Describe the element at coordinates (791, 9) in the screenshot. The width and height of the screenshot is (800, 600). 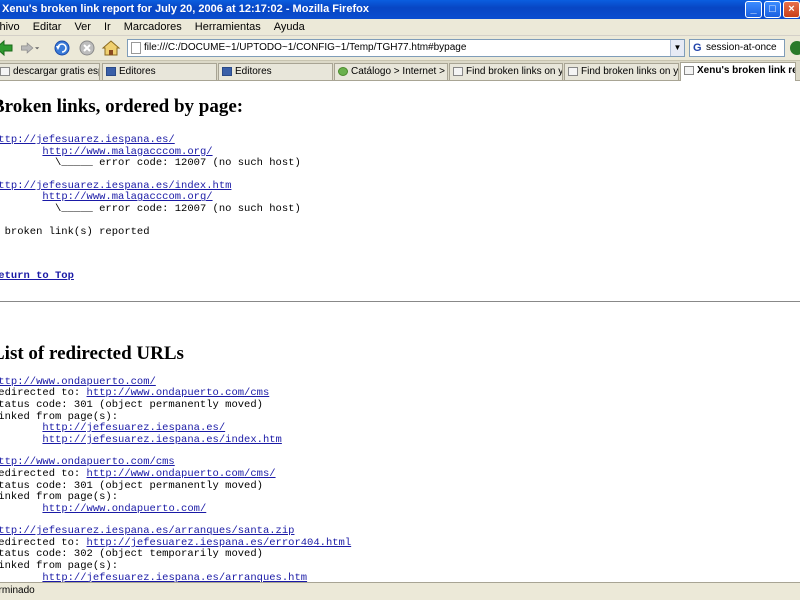
I see `close-button: ×` at that location.